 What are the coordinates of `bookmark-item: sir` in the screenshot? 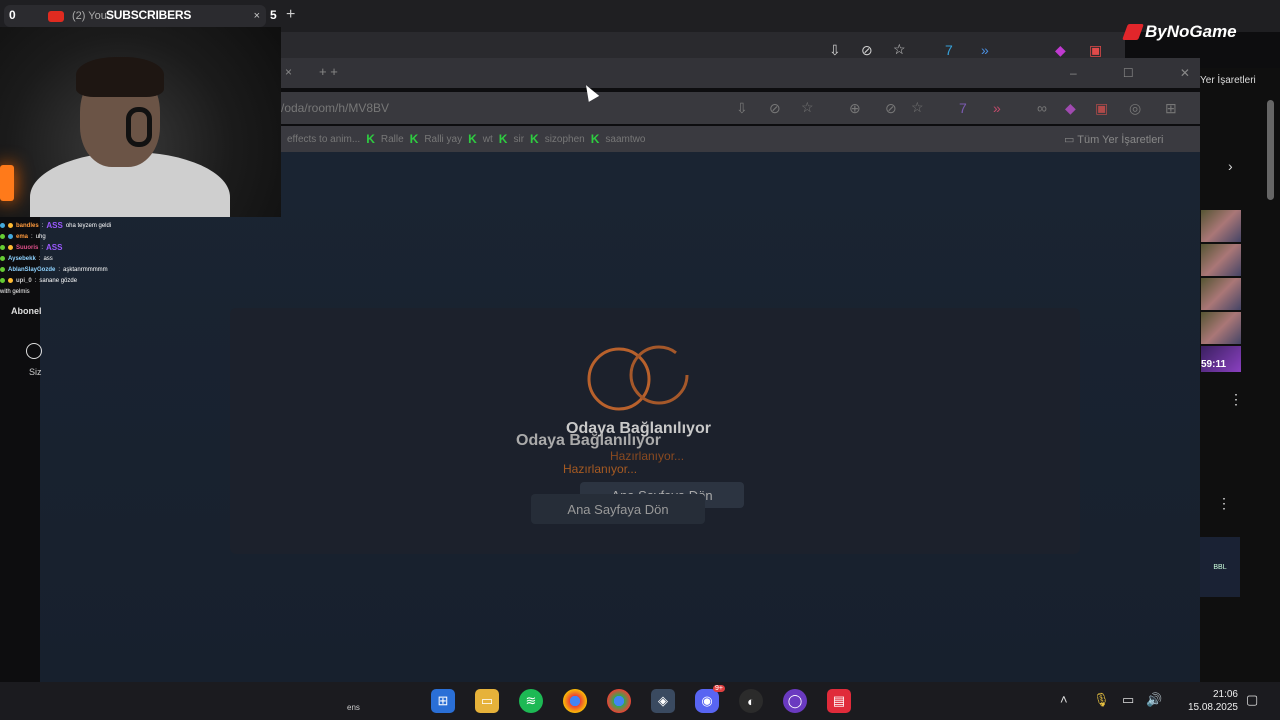 It's located at (518, 139).